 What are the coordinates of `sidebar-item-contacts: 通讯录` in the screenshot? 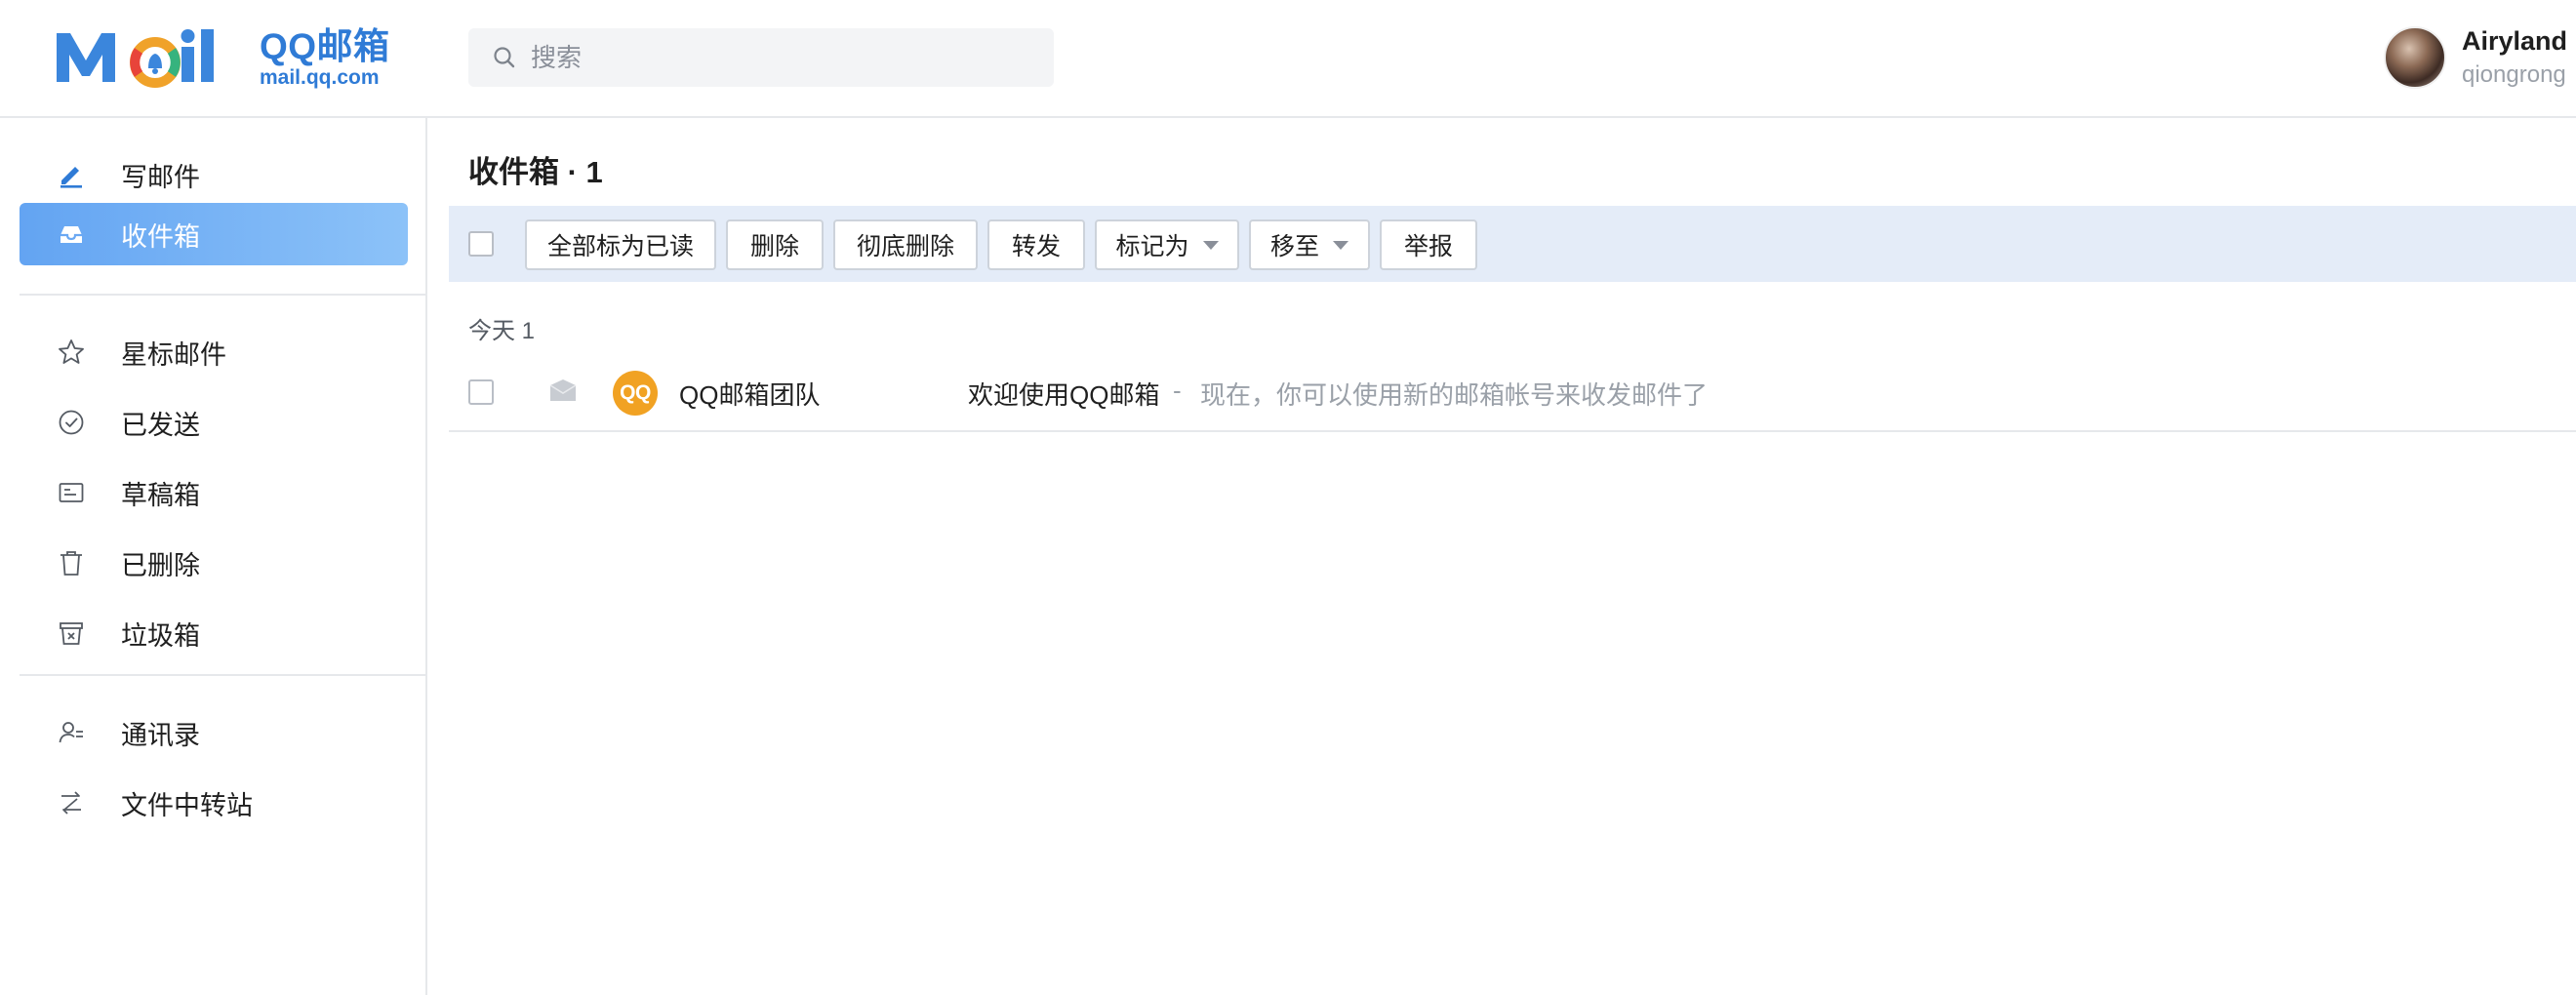 It's located at (214, 732).